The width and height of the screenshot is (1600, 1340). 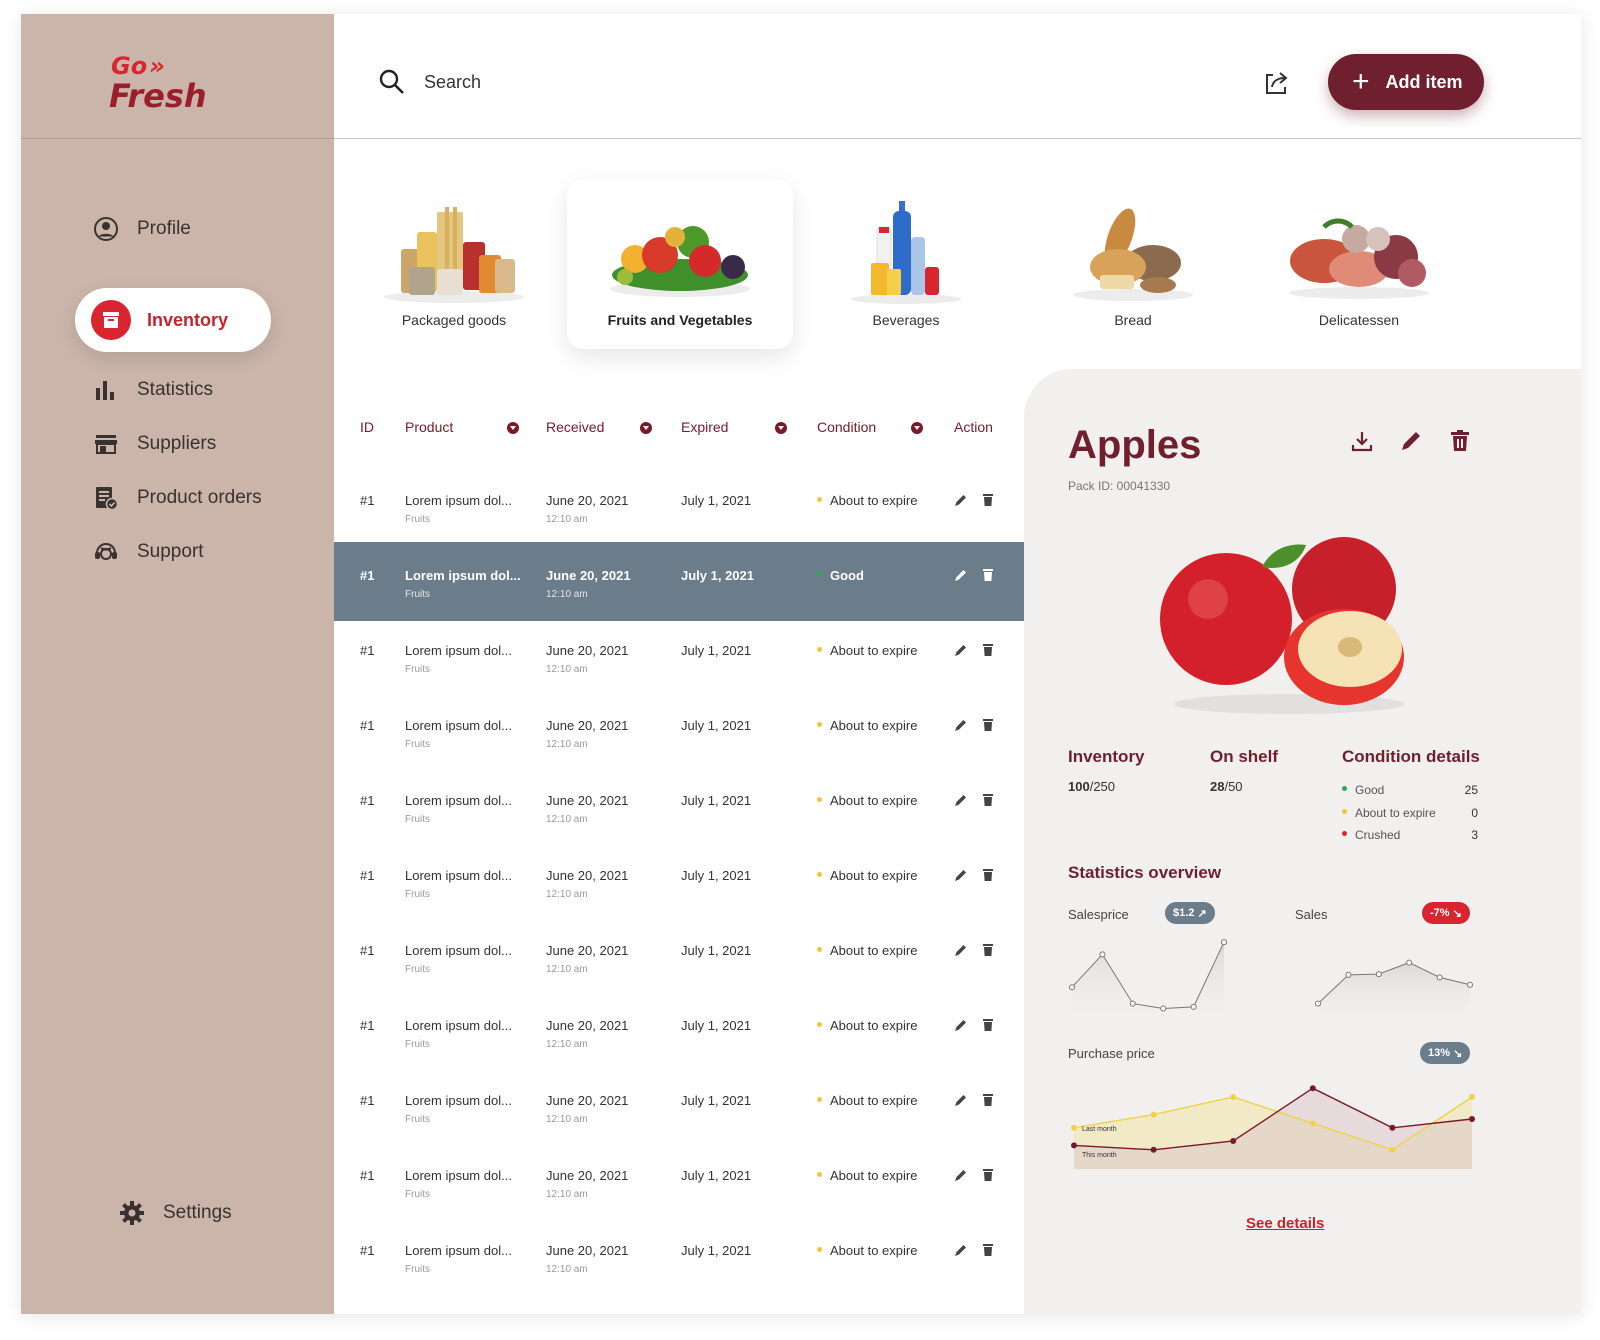 I want to click on download-icon, so click(x=1362, y=441).